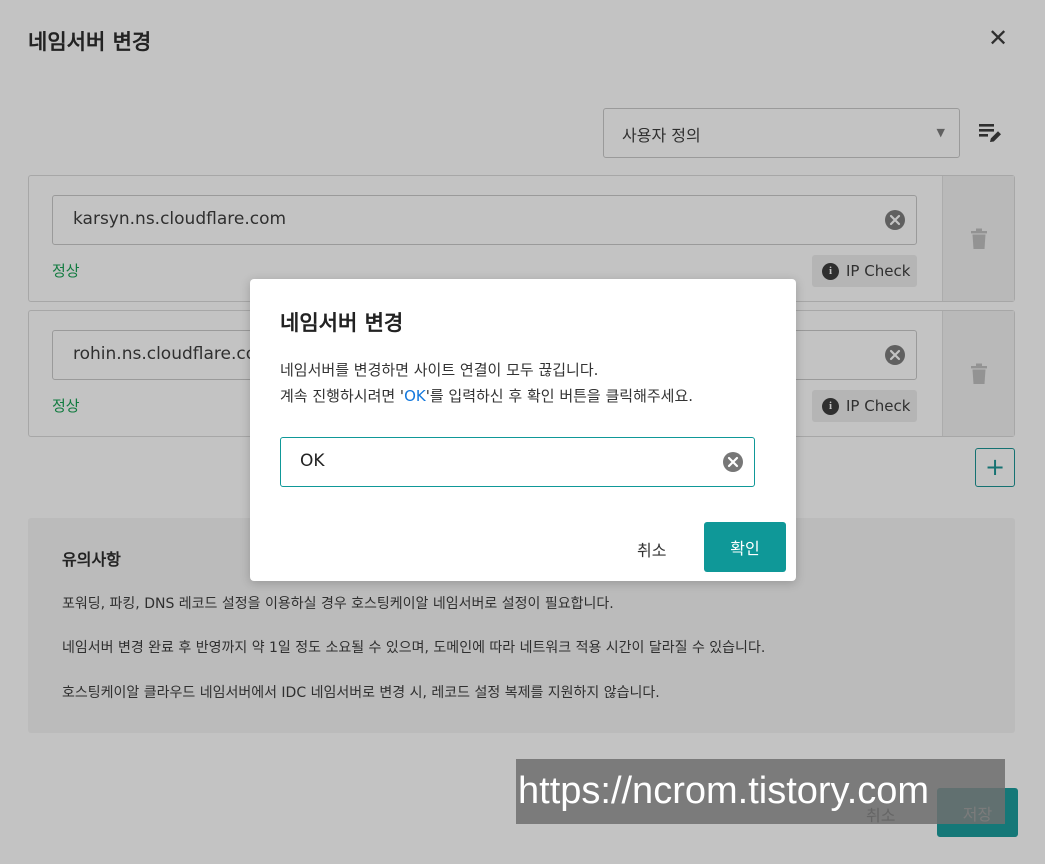 This screenshot has width=1045, height=864. What do you see at coordinates (312, 461) in the screenshot?
I see `confirm-ok-input-value: OK` at bounding box center [312, 461].